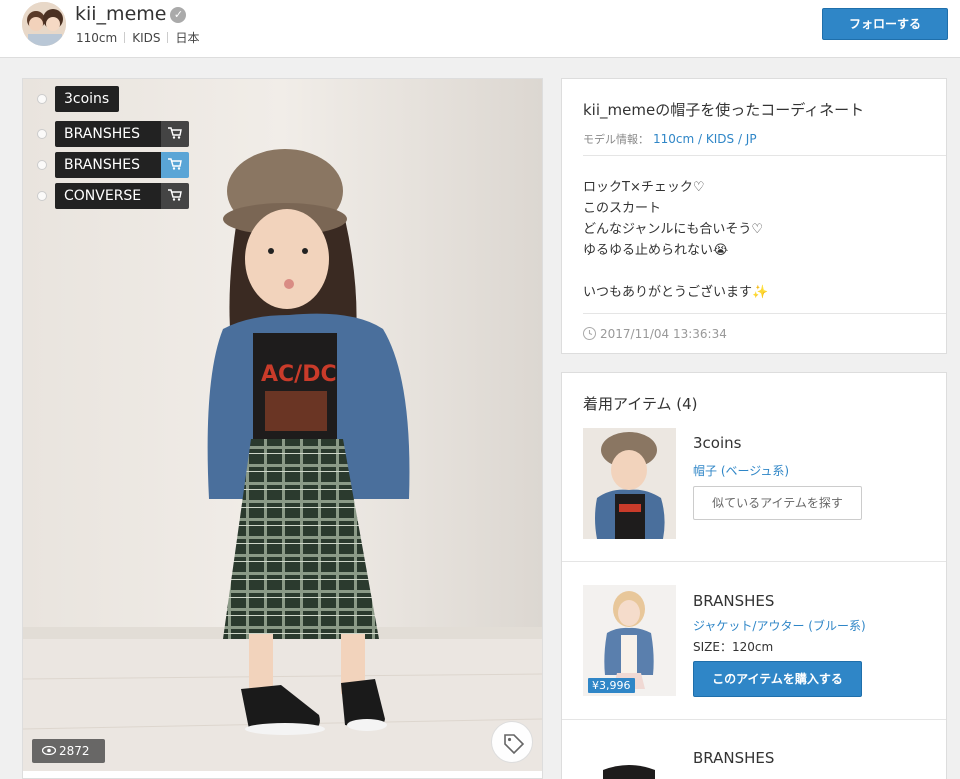 This screenshot has height=779, width=960. What do you see at coordinates (44, 24) in the screenshot?
I see `avatar` at bounding box center [44, 24].